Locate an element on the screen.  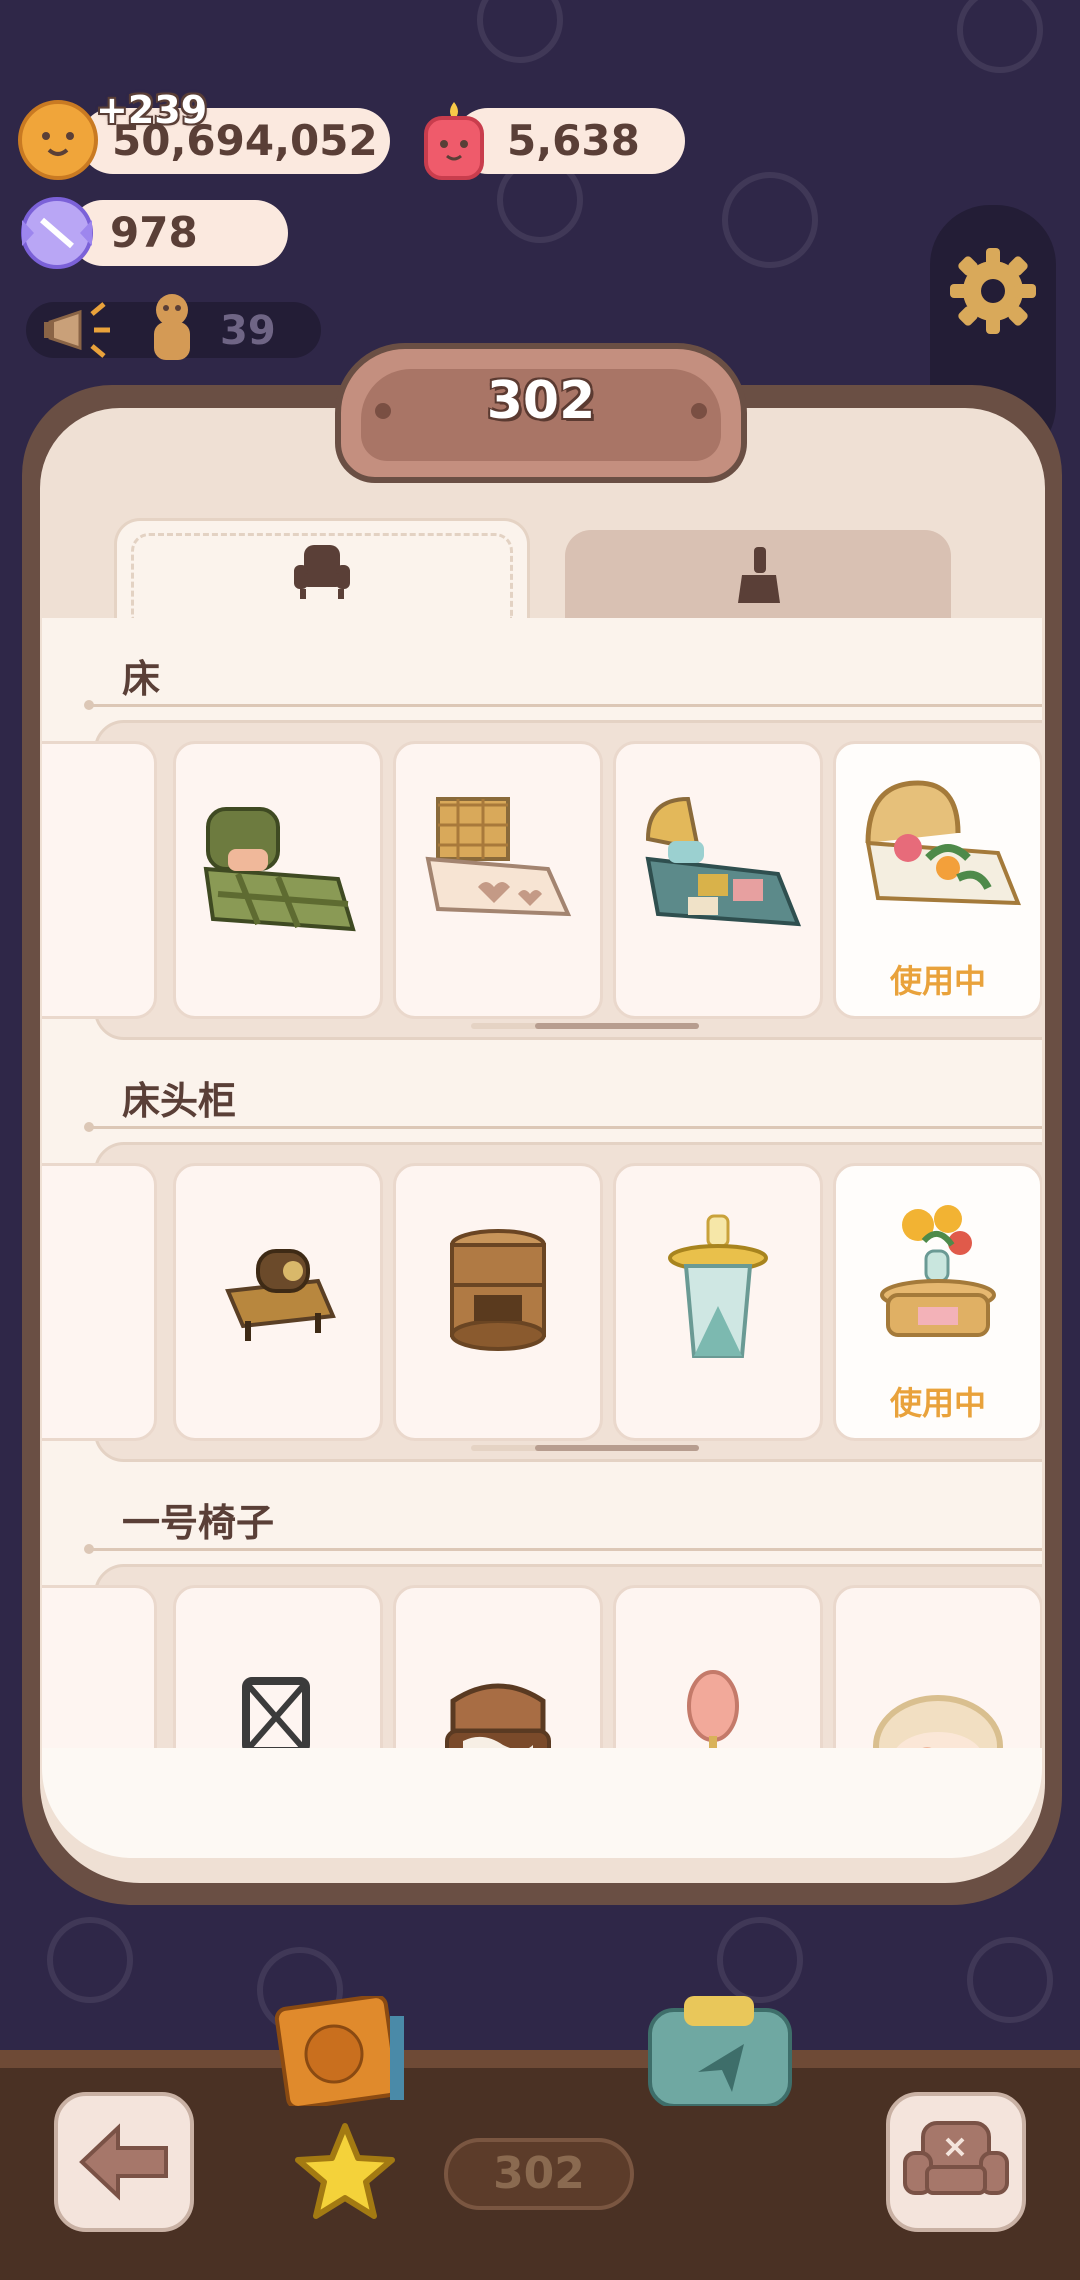
chair-card-rattan-bowl is located at coordinates (937, 1666).